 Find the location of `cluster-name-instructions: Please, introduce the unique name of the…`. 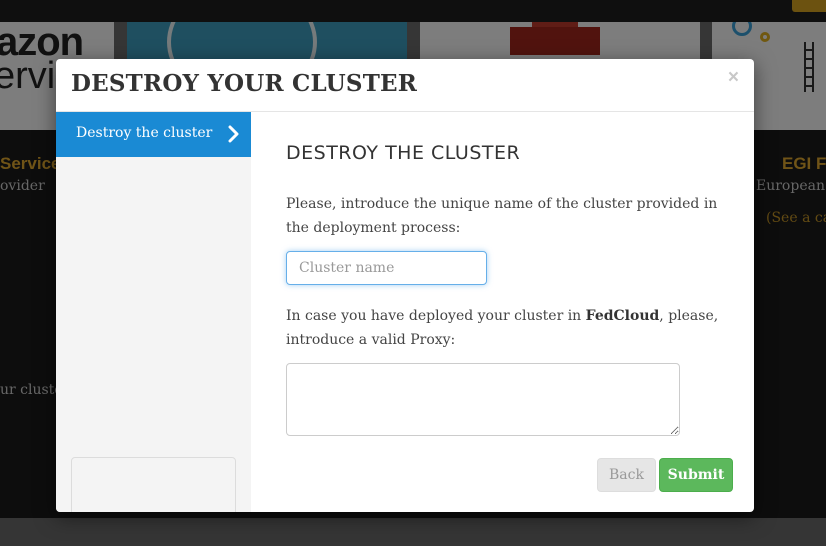

cluster-name-instructions: Please, introduce the unique name of the… is located at coordinates (502, 216).